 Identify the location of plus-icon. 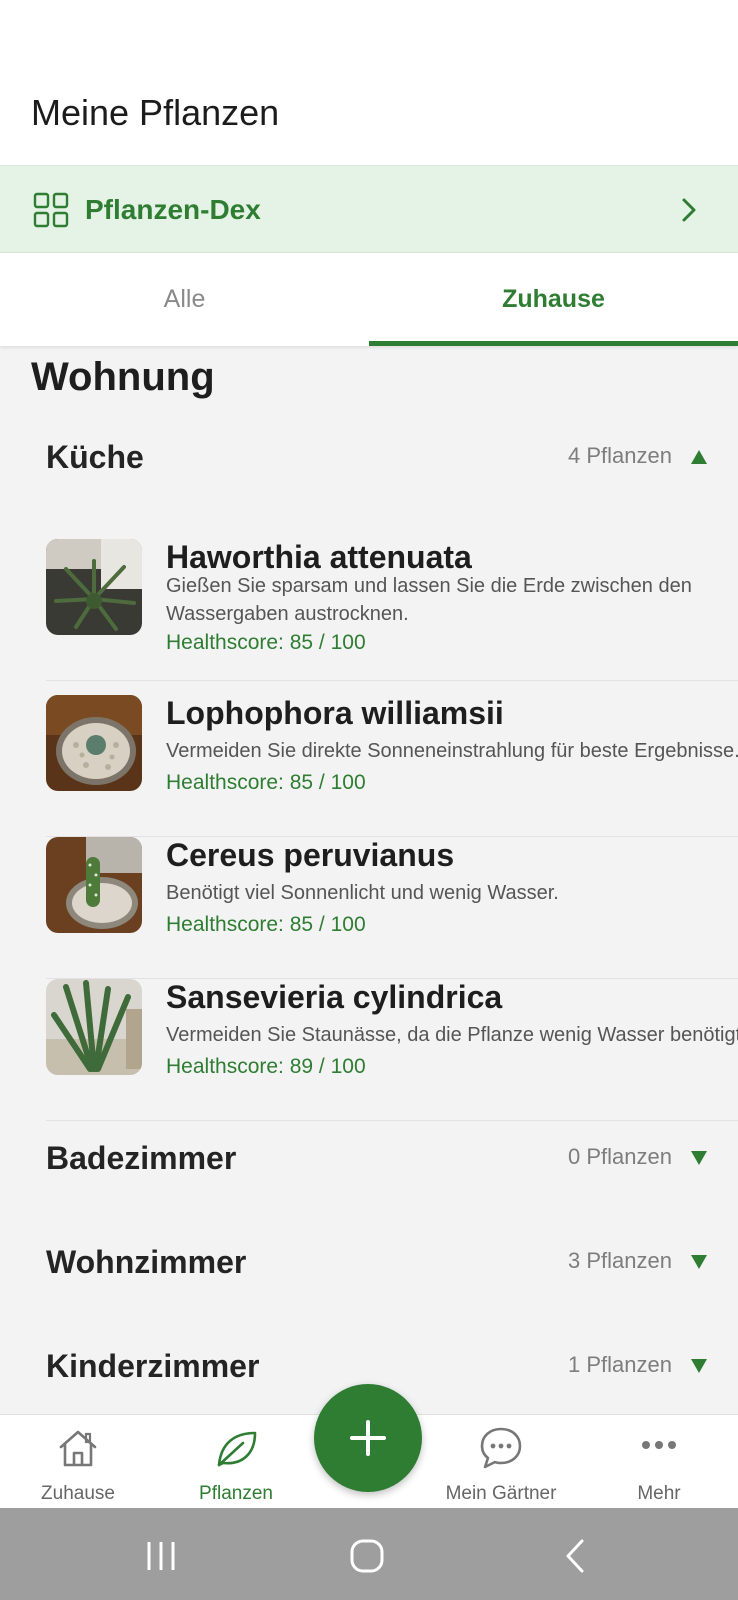
(368, 1438).